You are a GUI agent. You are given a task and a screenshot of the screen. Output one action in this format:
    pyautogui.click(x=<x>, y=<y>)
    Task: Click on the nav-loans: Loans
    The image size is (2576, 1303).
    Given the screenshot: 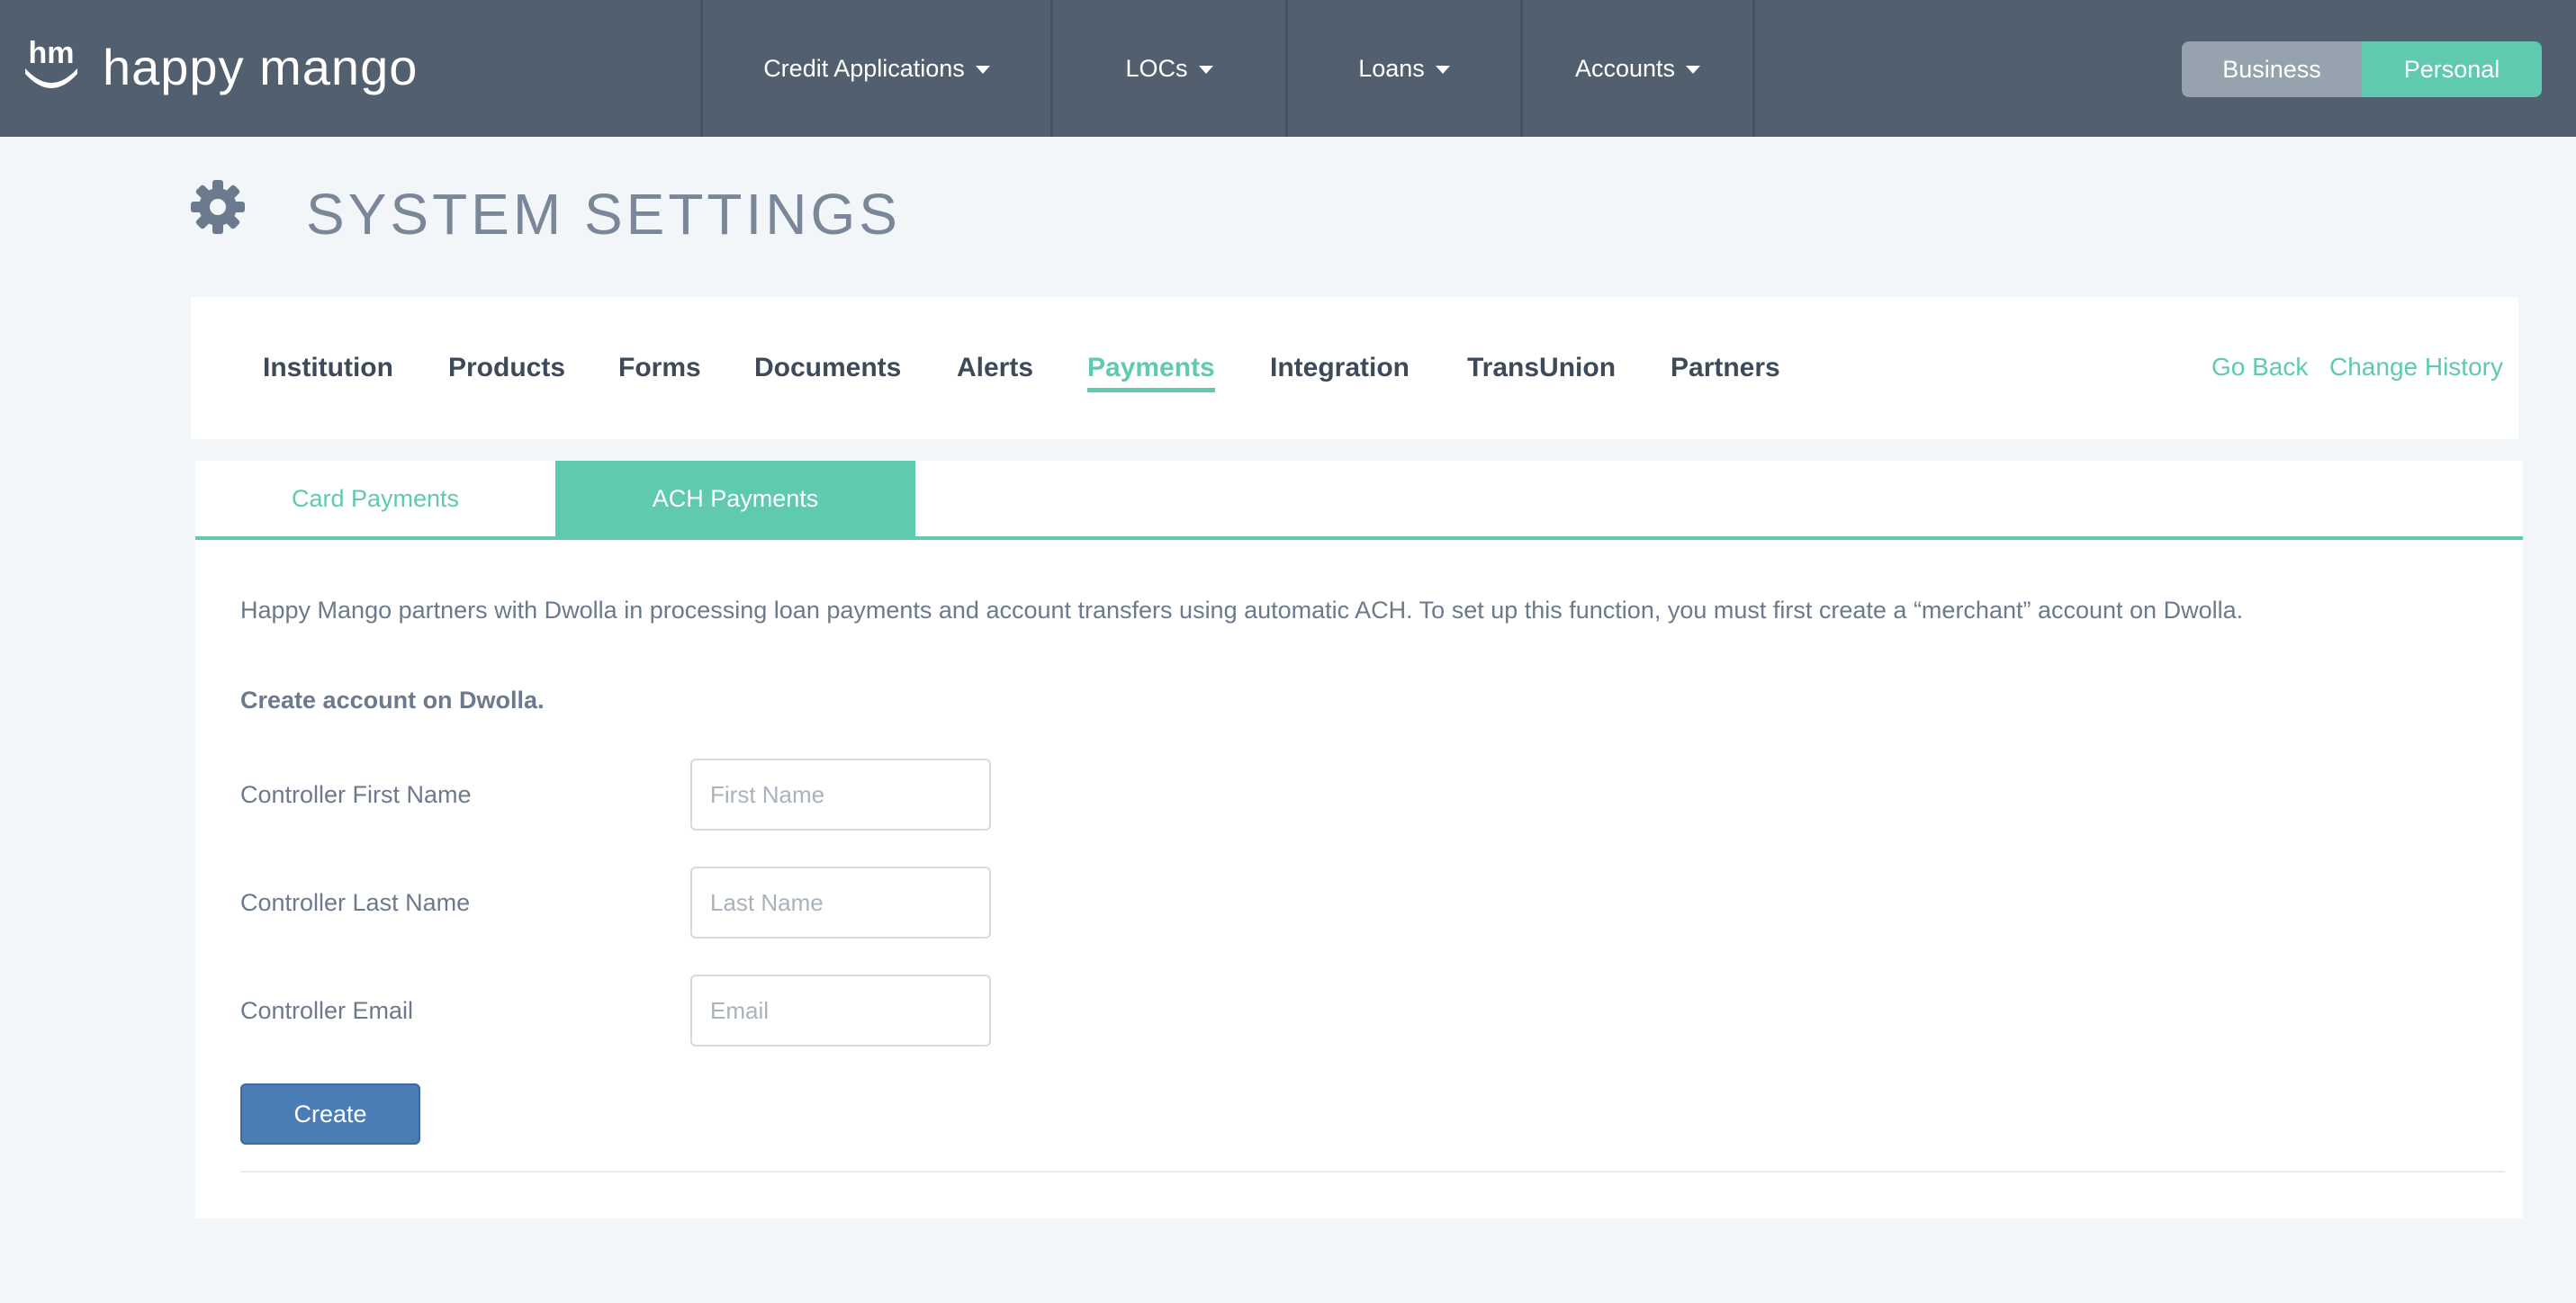 What is the action you would take?
    pyautogui.click(x=1402, y=68)
    